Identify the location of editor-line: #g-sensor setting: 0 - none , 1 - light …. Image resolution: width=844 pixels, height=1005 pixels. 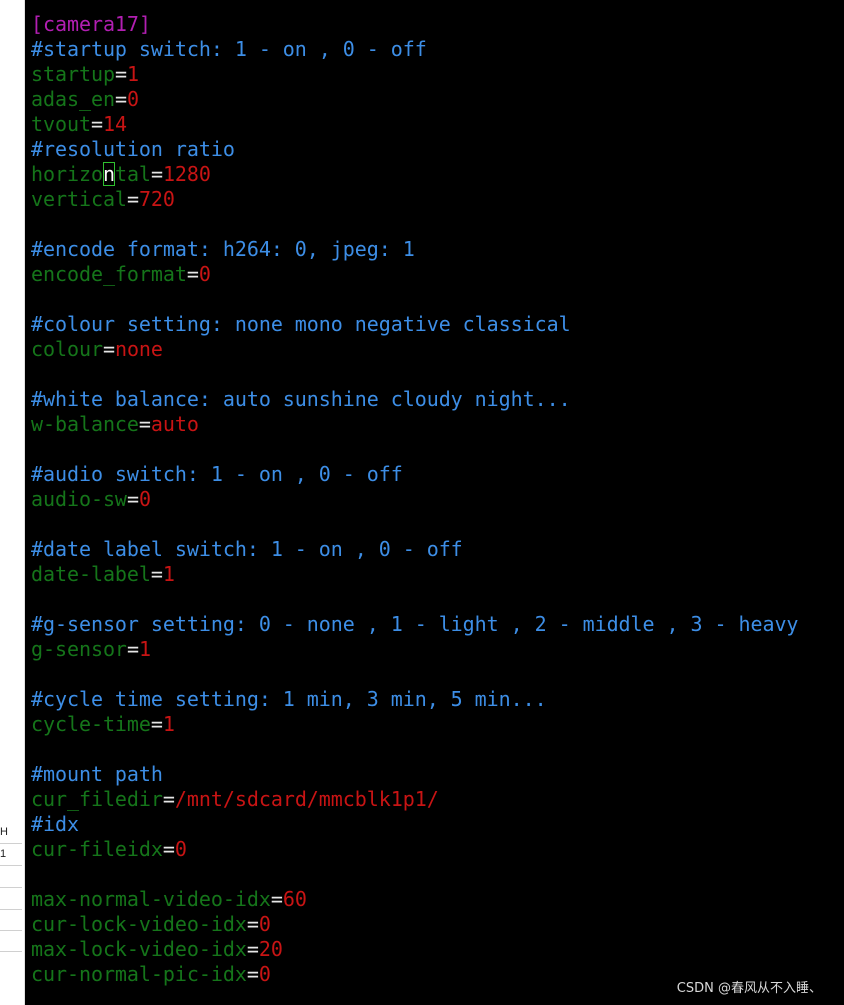
(414, 624).